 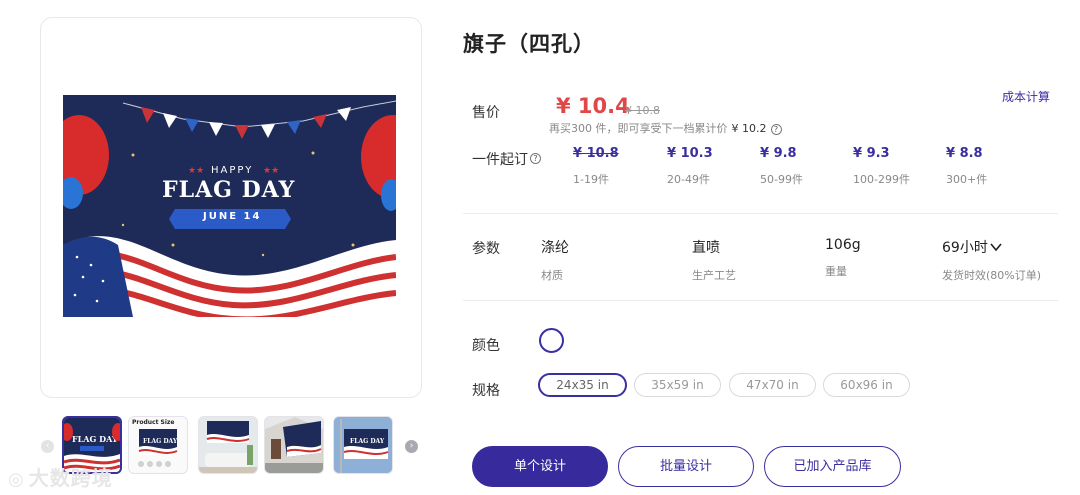 What do you see at coordinates (642, 110) in the screenshot?
I see `original-price: ¥ 10.8` at bounding box center [642, 110].